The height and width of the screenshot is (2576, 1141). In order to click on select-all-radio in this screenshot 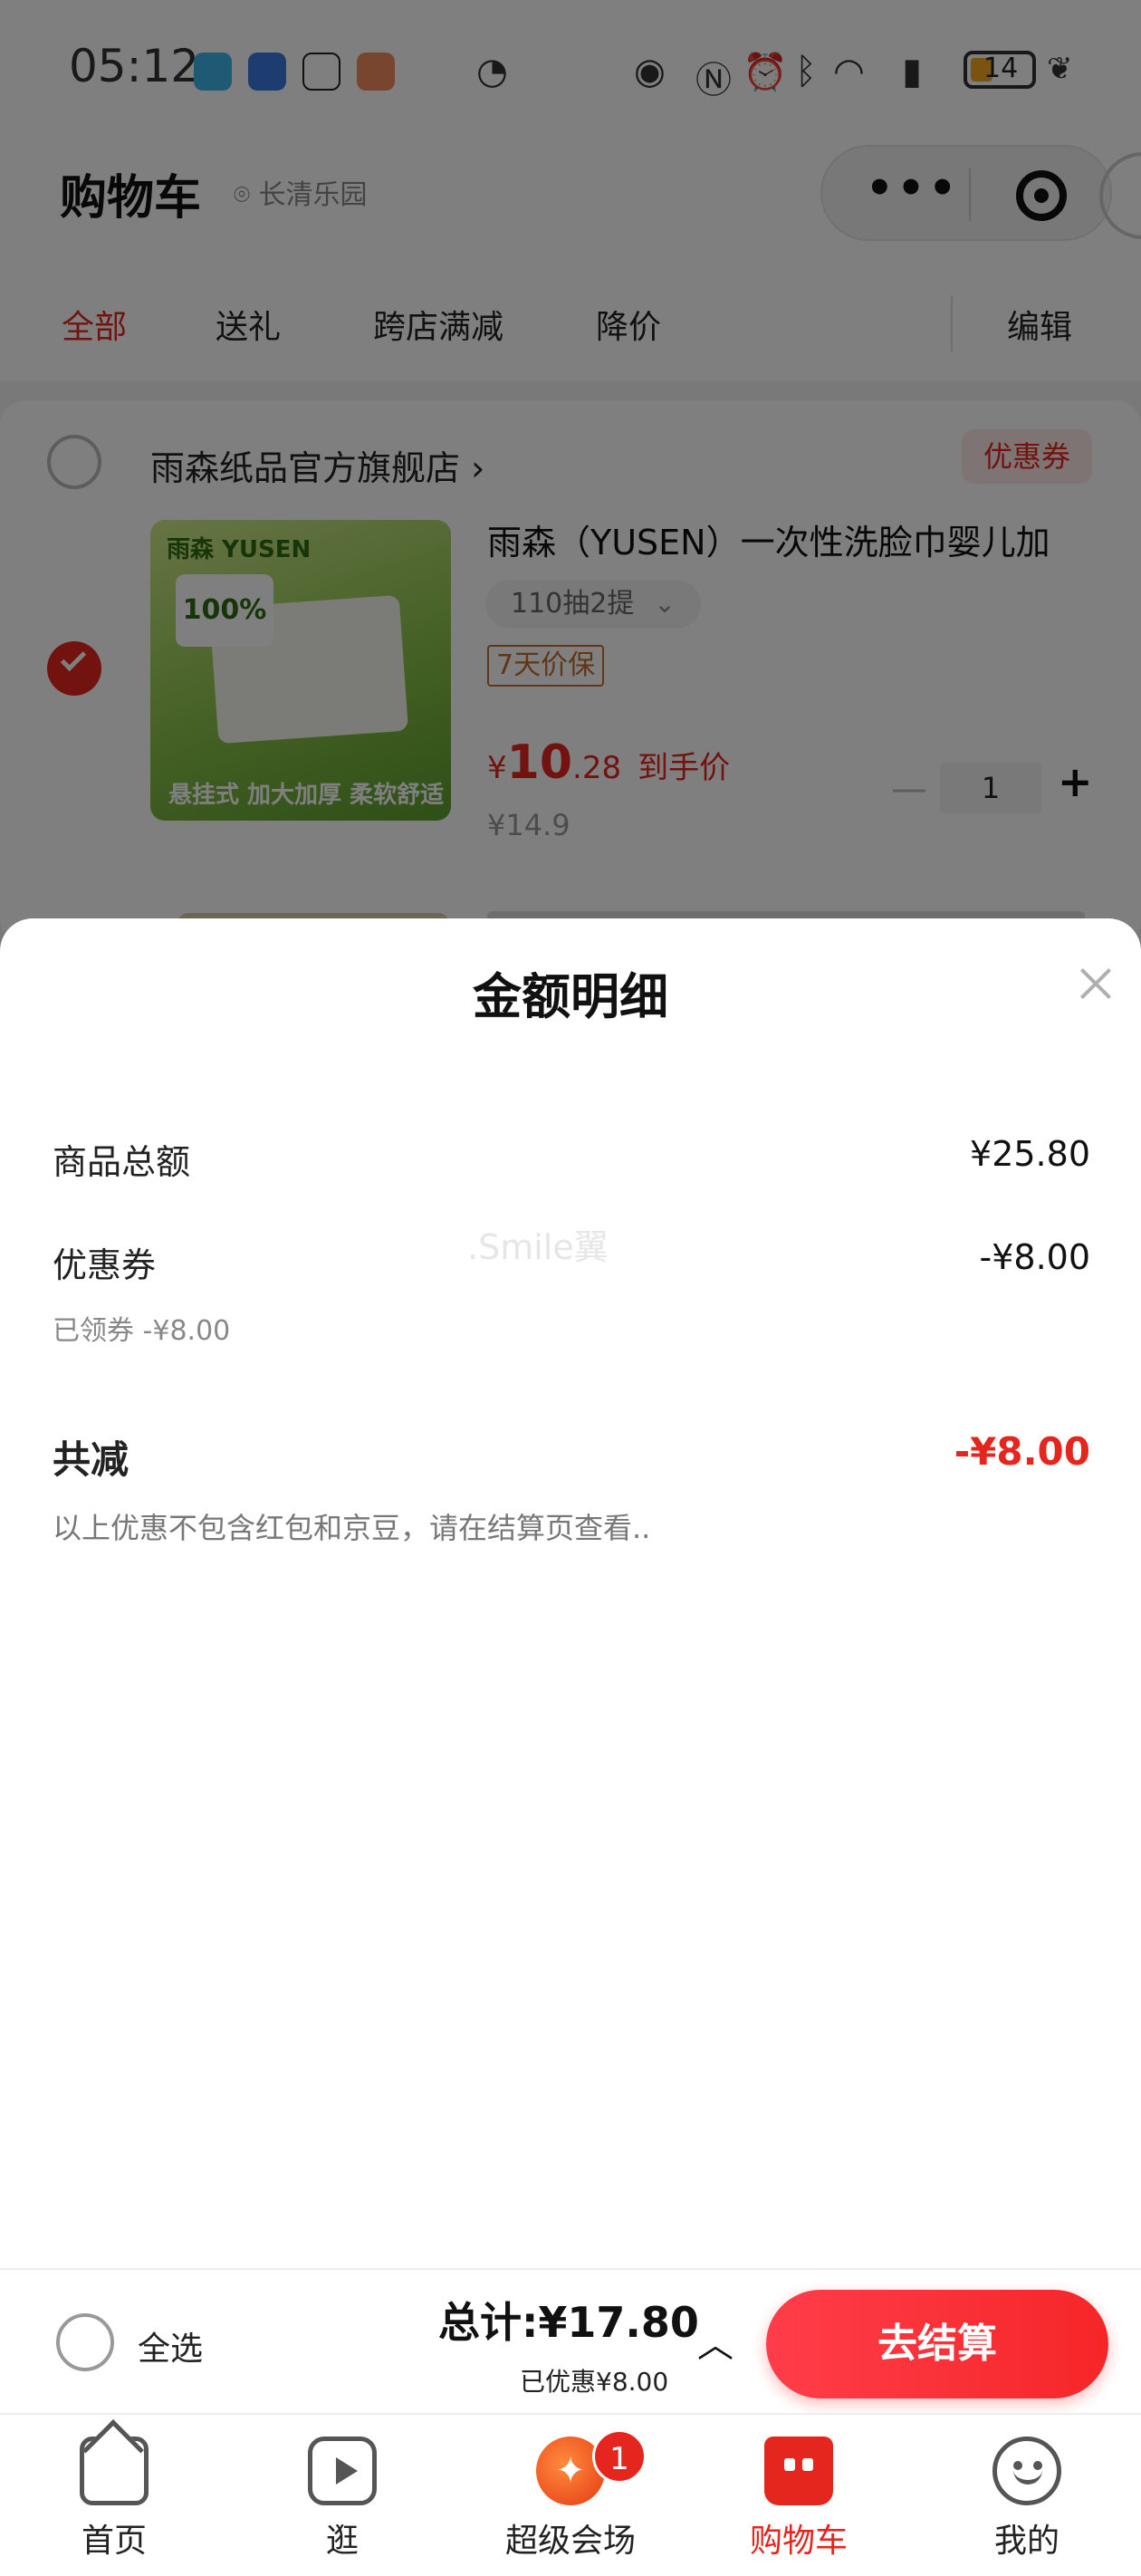, I will do `click(85, 2342)`.